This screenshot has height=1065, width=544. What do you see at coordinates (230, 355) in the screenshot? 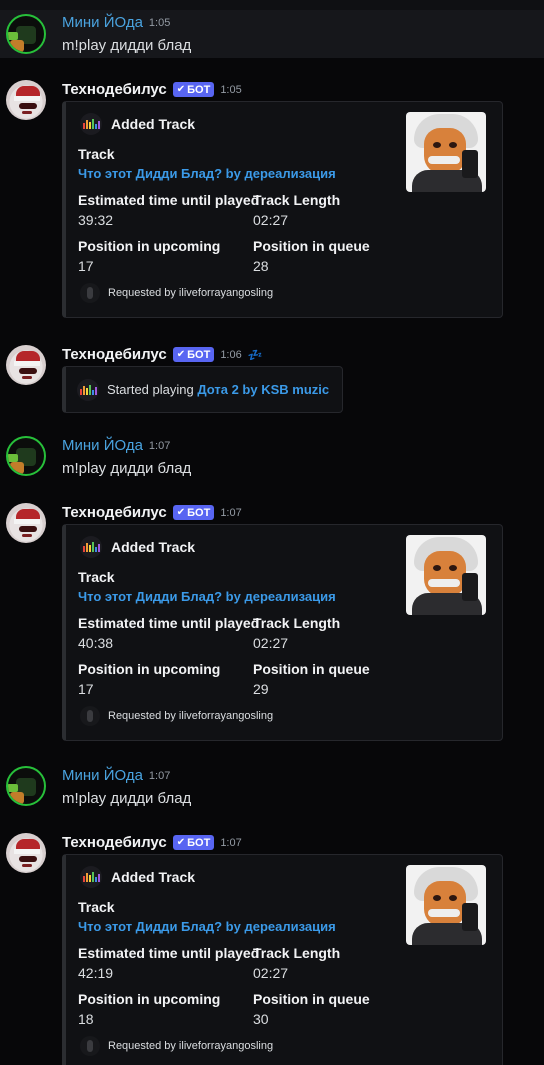
I see `timestamp: 1:06` at bounding box center [230, 355].